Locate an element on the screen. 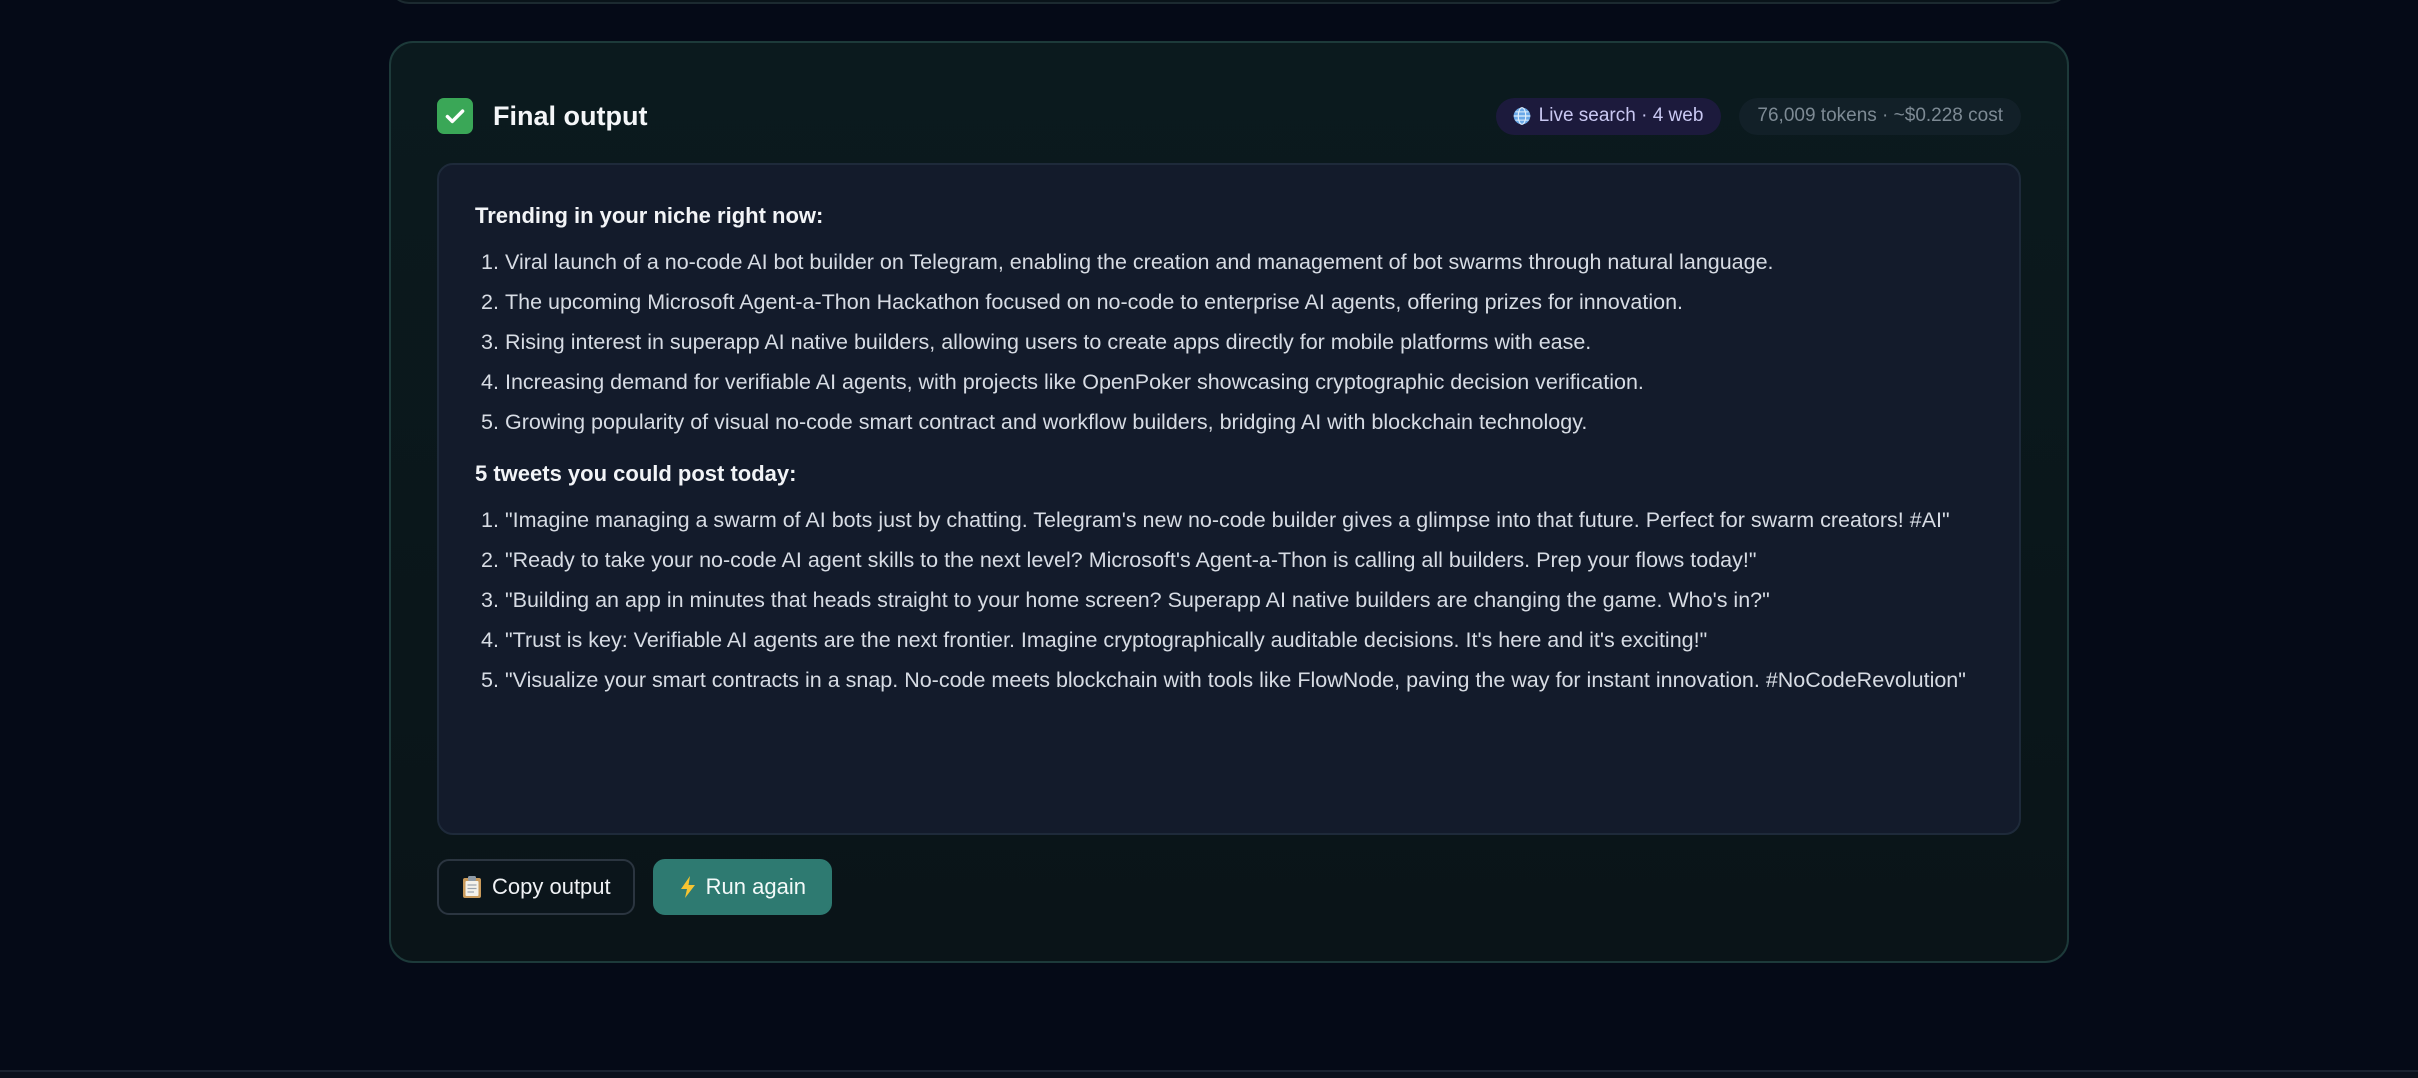 This screenshot has width=2418, height=1078. usage-badge: 76,009 tokens · ~$0.228 cost is located at coordinates (1880, 116).